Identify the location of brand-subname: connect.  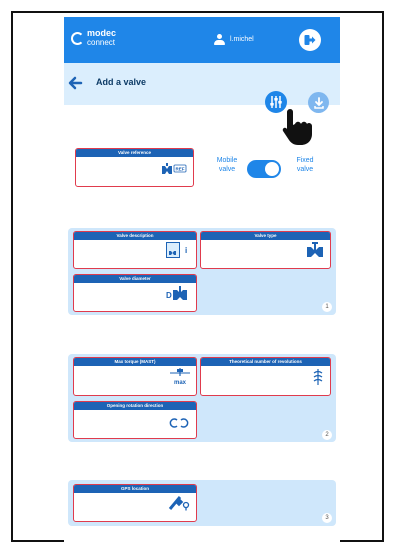
(101, 42).